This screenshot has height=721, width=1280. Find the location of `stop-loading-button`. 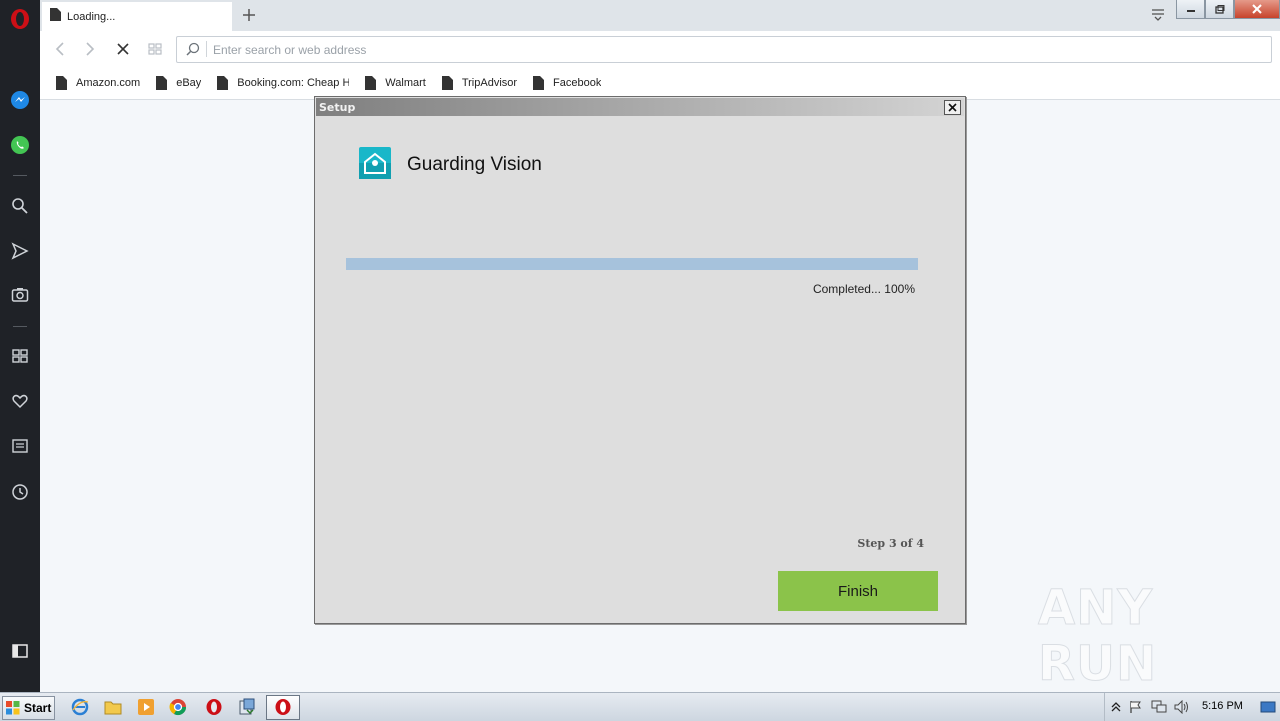

stop-loading-button is located at coordinates (123, 49).